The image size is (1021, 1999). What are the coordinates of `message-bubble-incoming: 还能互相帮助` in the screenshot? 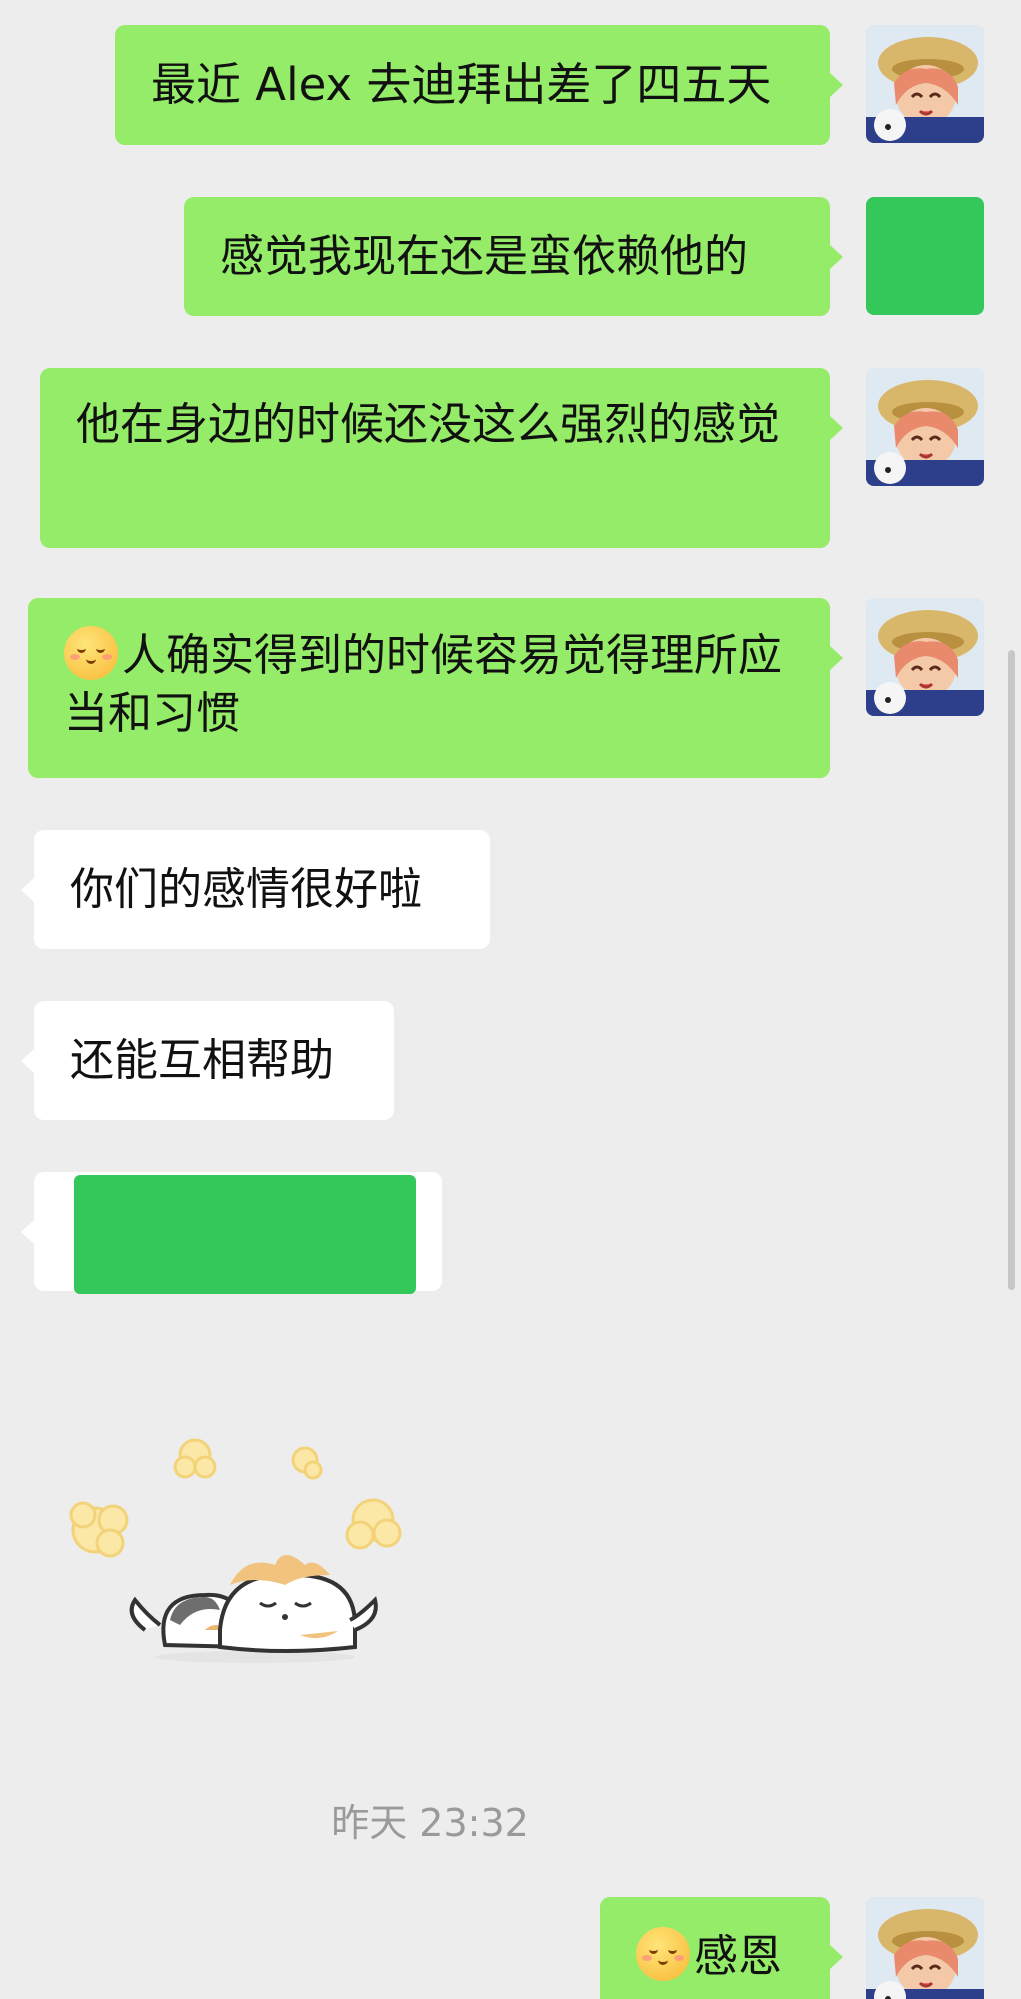 It's located at (214, 1060).